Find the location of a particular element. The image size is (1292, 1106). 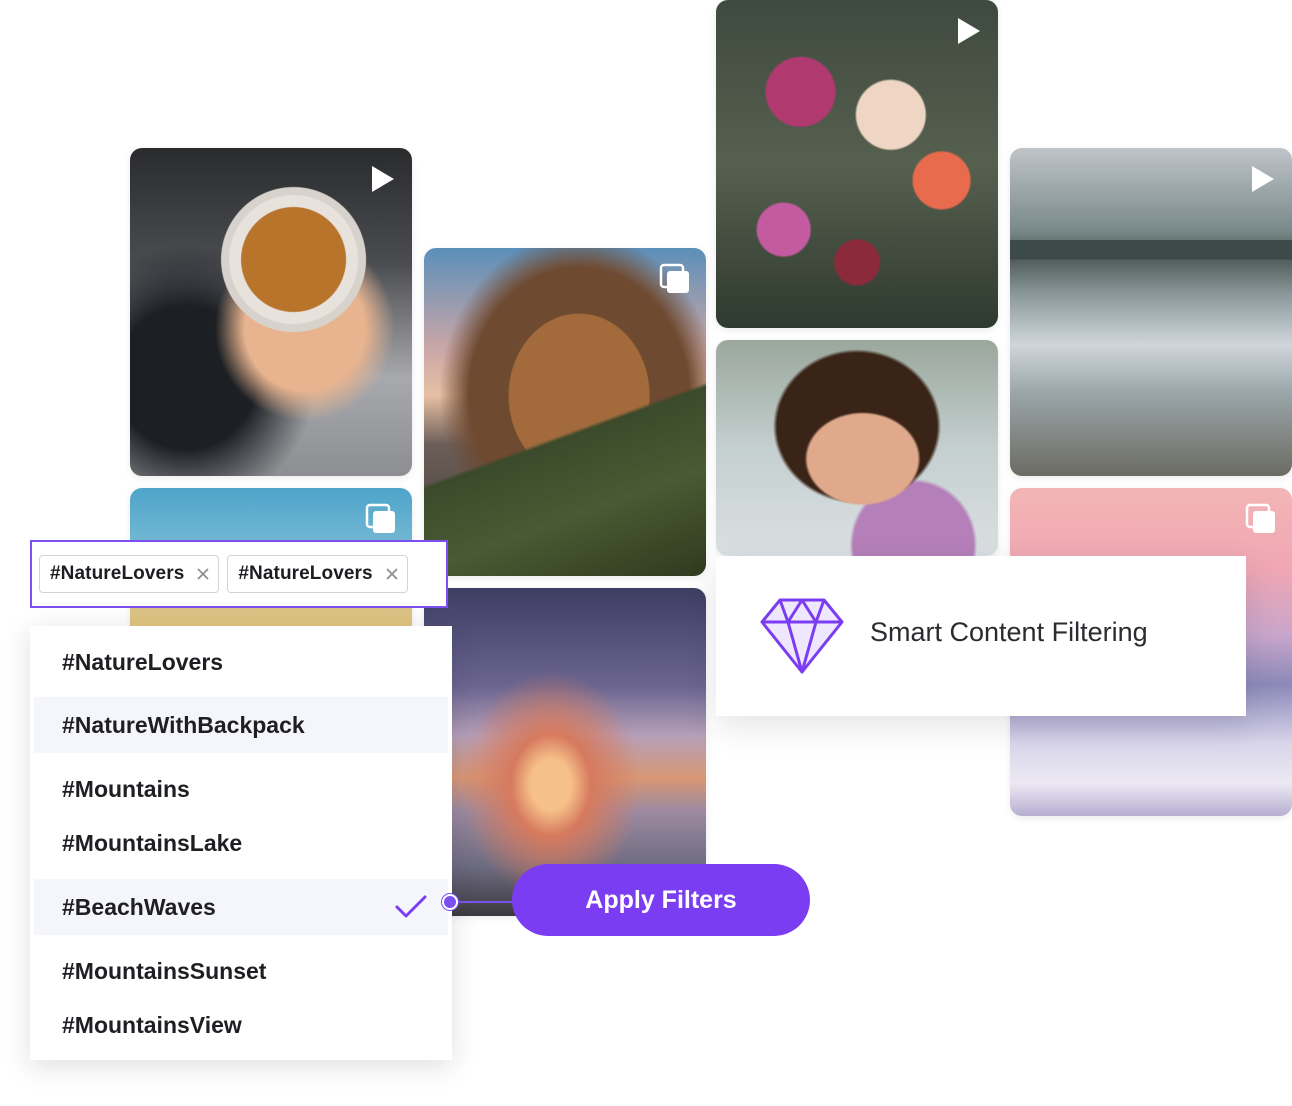

dropdown-option: #Mountains is located at coordinates (241, 789).